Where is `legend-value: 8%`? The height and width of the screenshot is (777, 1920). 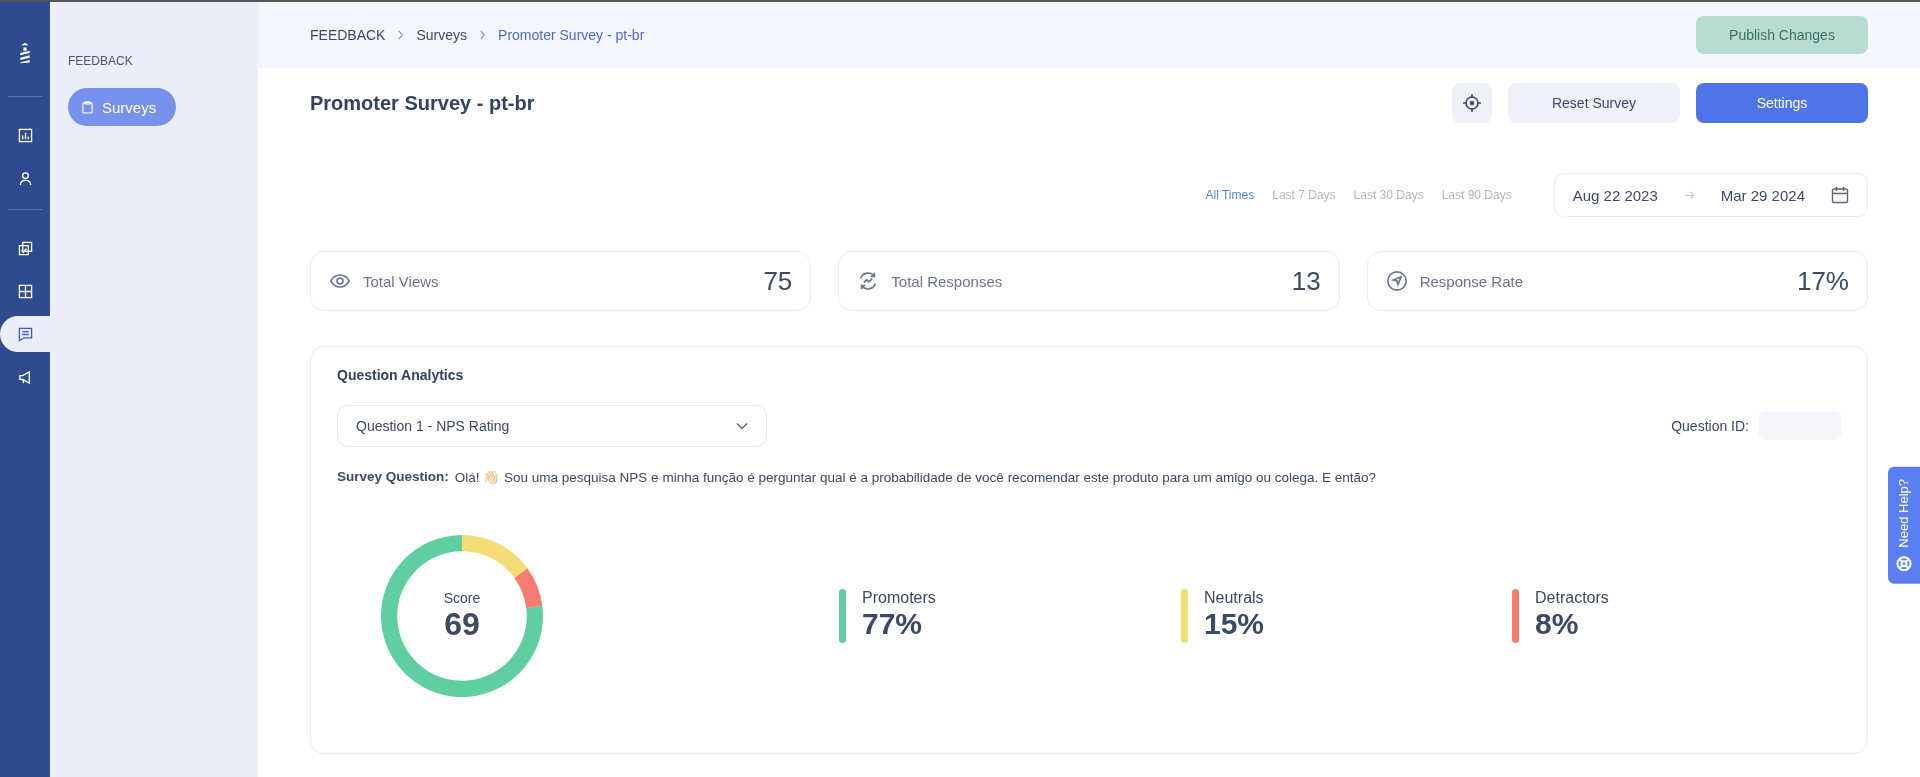 legend-value: 8% is located at coordinates (1557, 624).